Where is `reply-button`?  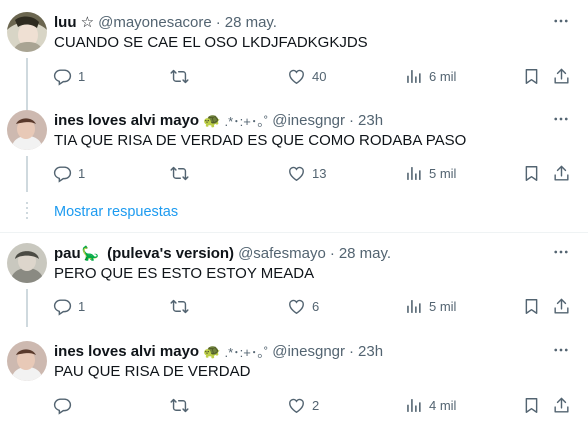 reply-button is located at coordinates (65, 405).